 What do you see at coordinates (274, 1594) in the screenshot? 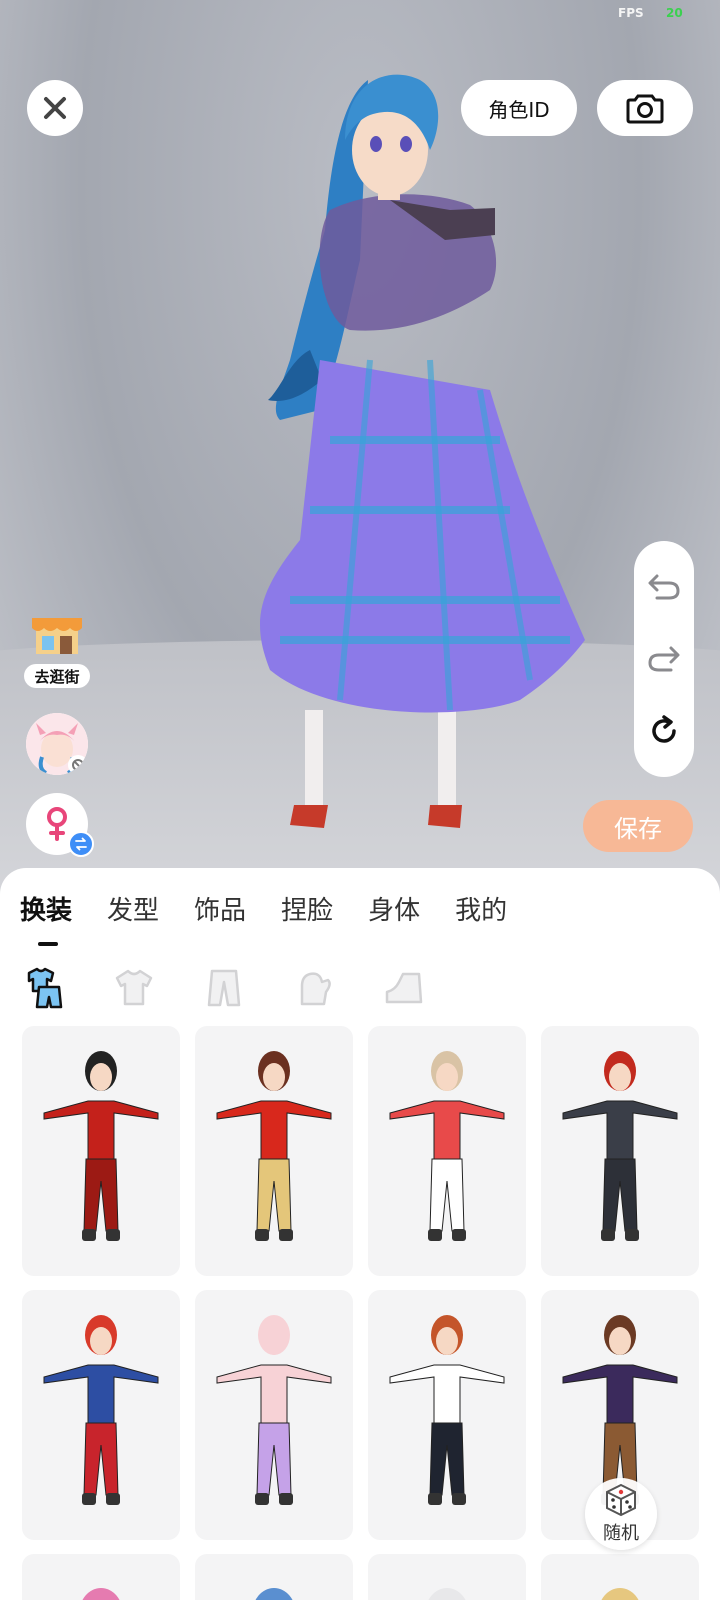
I see `blue-hair-outfit` at bounding box center [274, 1594].